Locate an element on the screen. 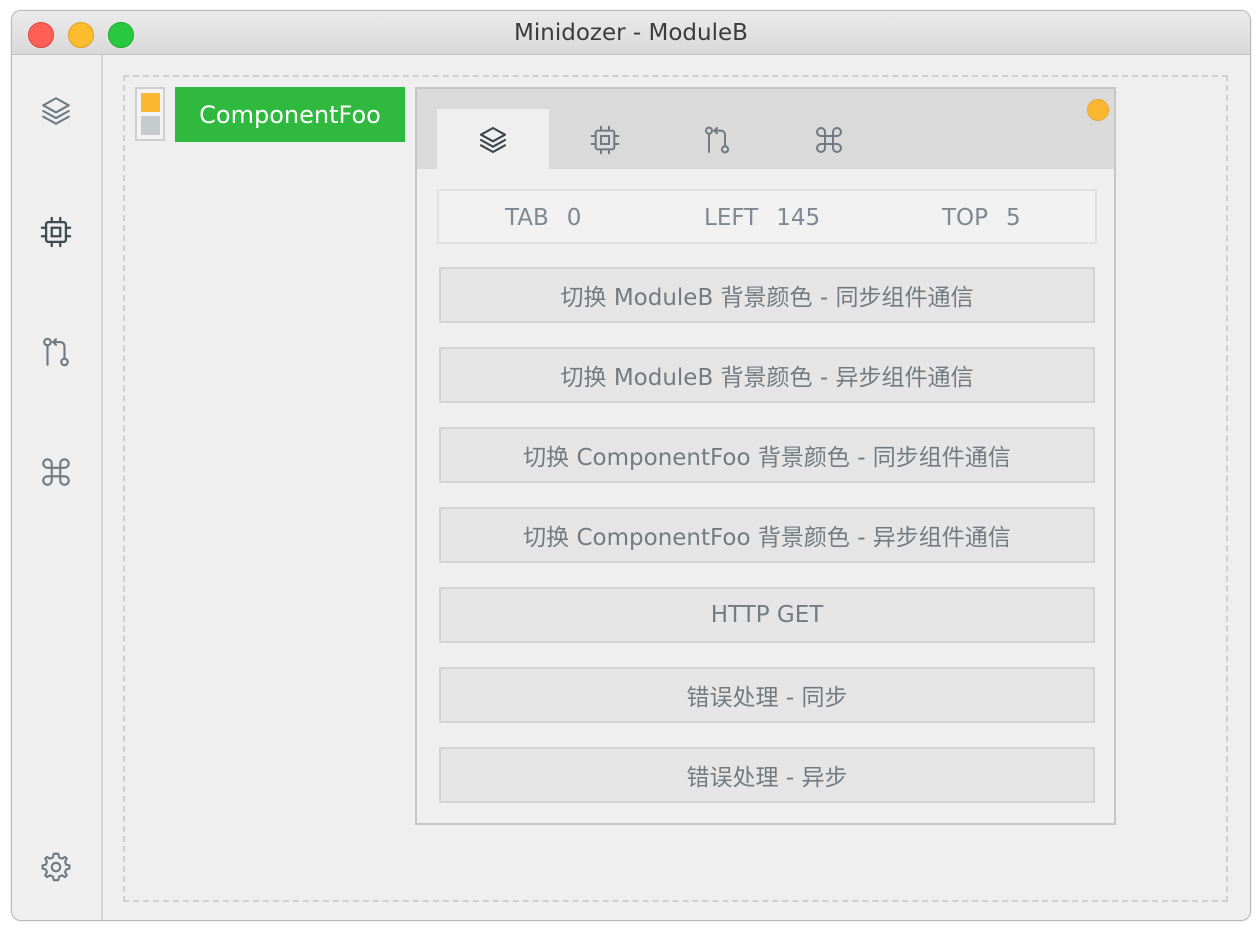  error-sync-button: 错误处理 - 同步 is located at coordinates (767, 695).